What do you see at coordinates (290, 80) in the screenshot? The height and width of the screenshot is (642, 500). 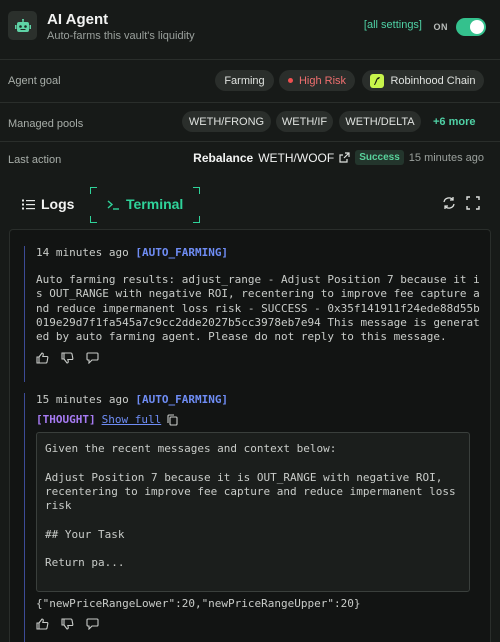 I see `risk-dot-icon` at bounding box center [290, 80].